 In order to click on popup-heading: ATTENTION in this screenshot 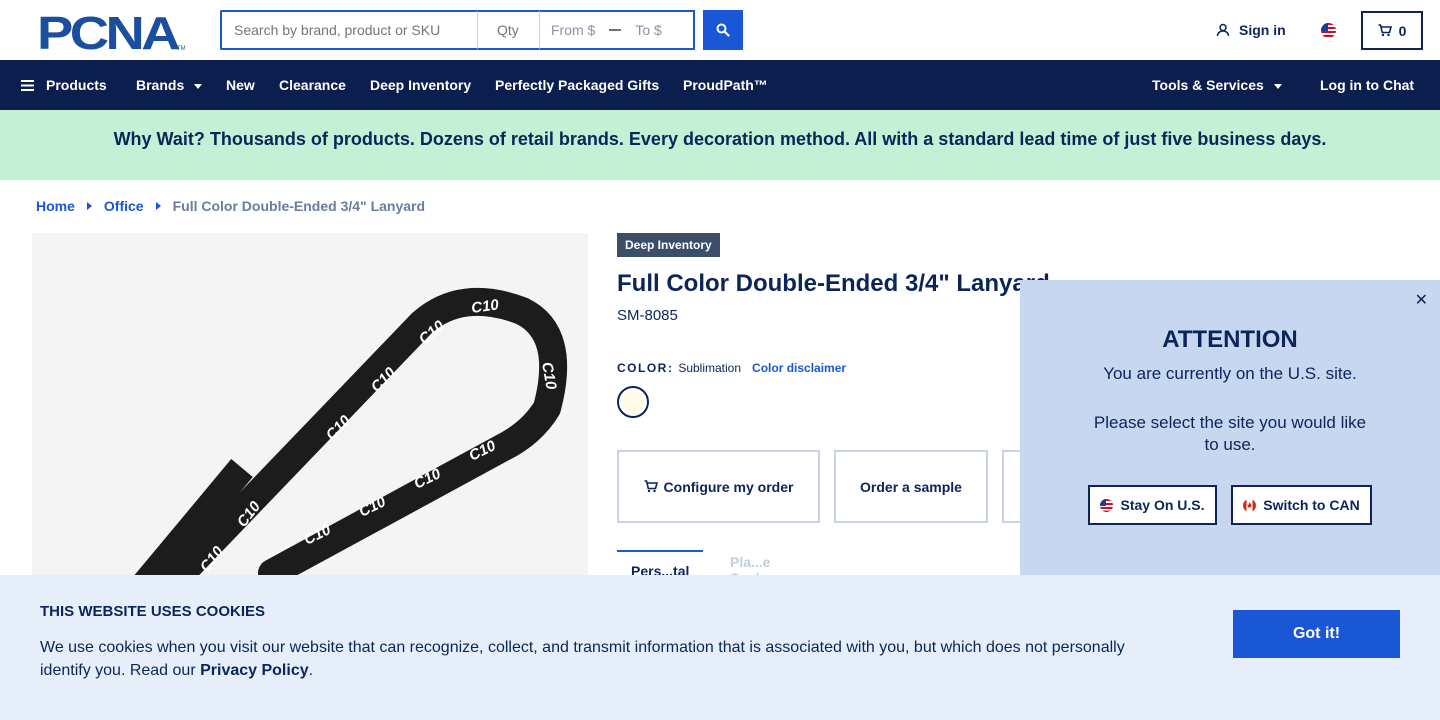, I will do `click(1230, 339)`.